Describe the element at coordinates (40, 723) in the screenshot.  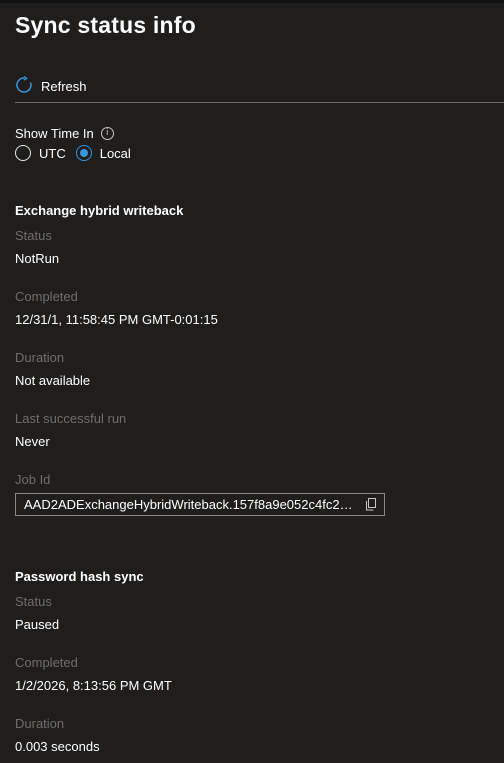
I see `password-duration-label: Duration` at that location.